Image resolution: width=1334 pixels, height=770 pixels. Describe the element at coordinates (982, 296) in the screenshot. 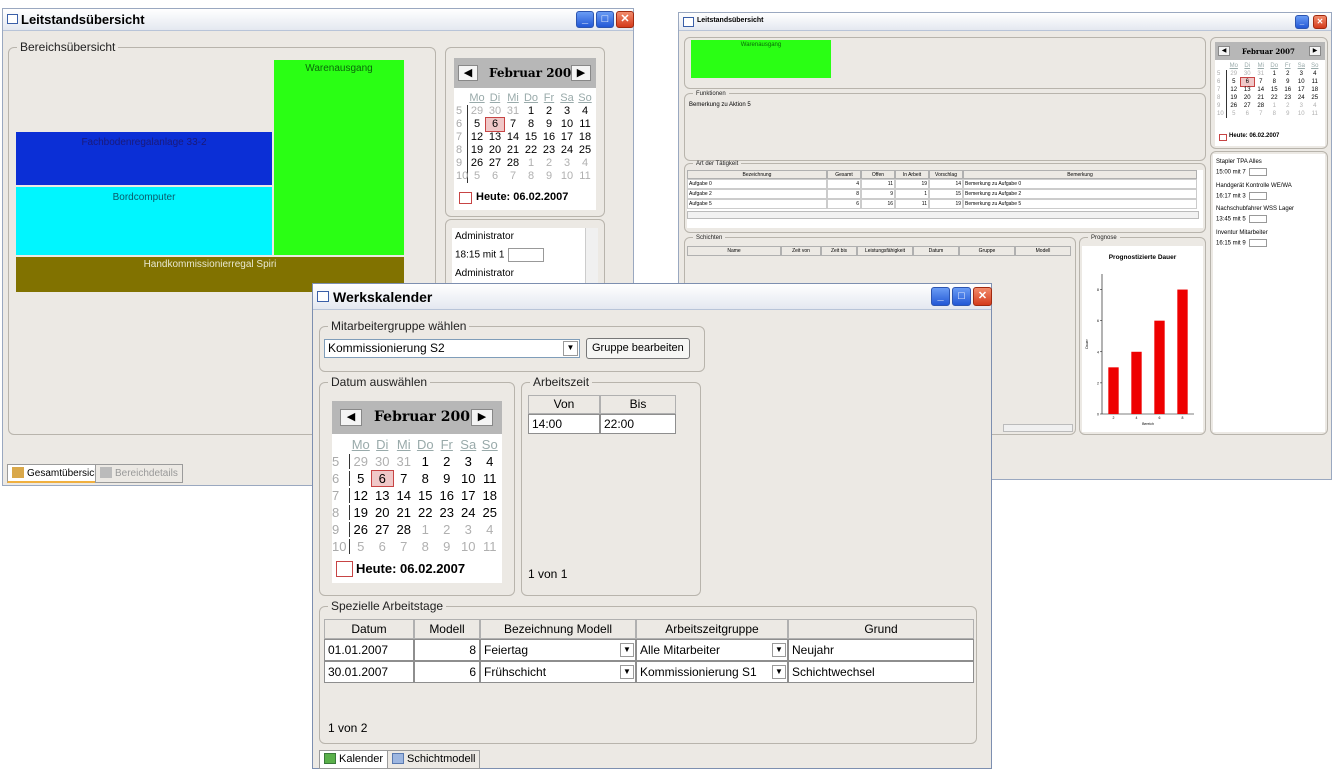

I see `close-button: ✕` at that location.